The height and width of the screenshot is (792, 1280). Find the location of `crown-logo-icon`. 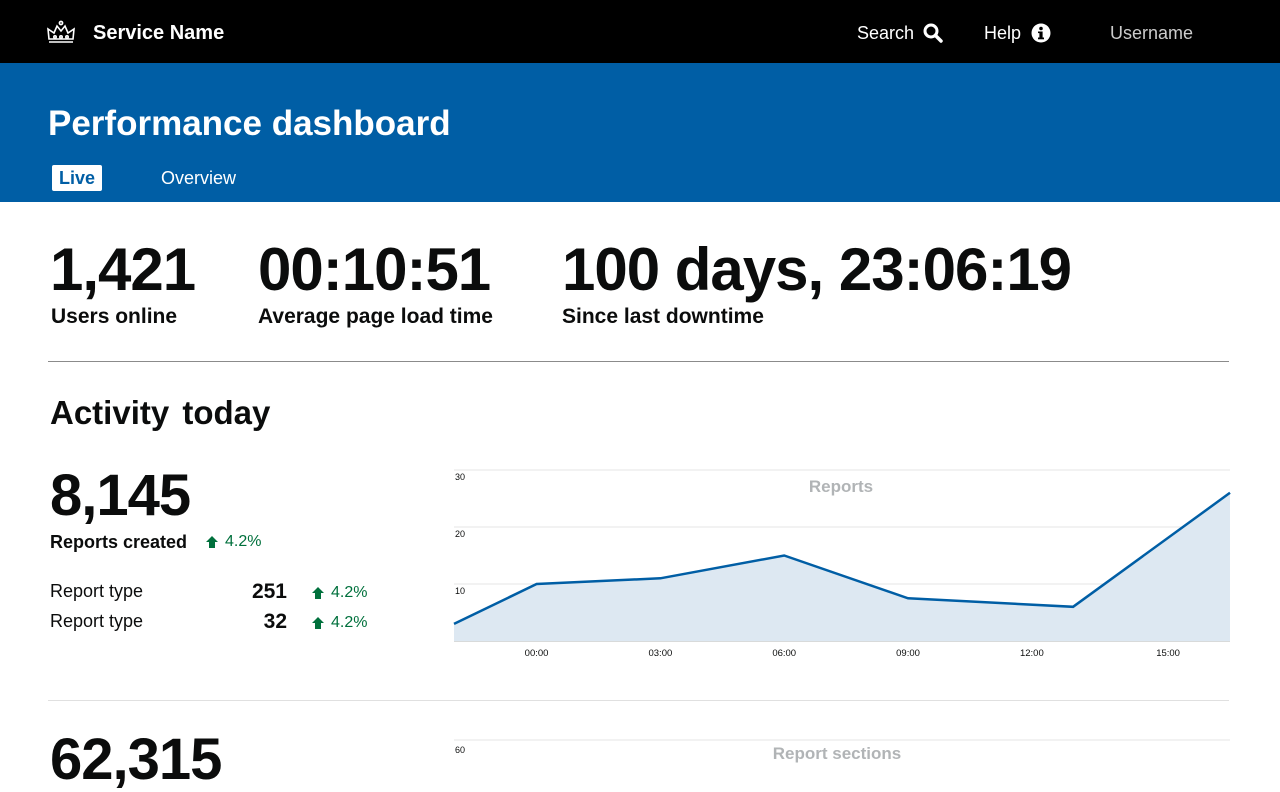

crown-logo-icon is located at coordinates (61, 32).